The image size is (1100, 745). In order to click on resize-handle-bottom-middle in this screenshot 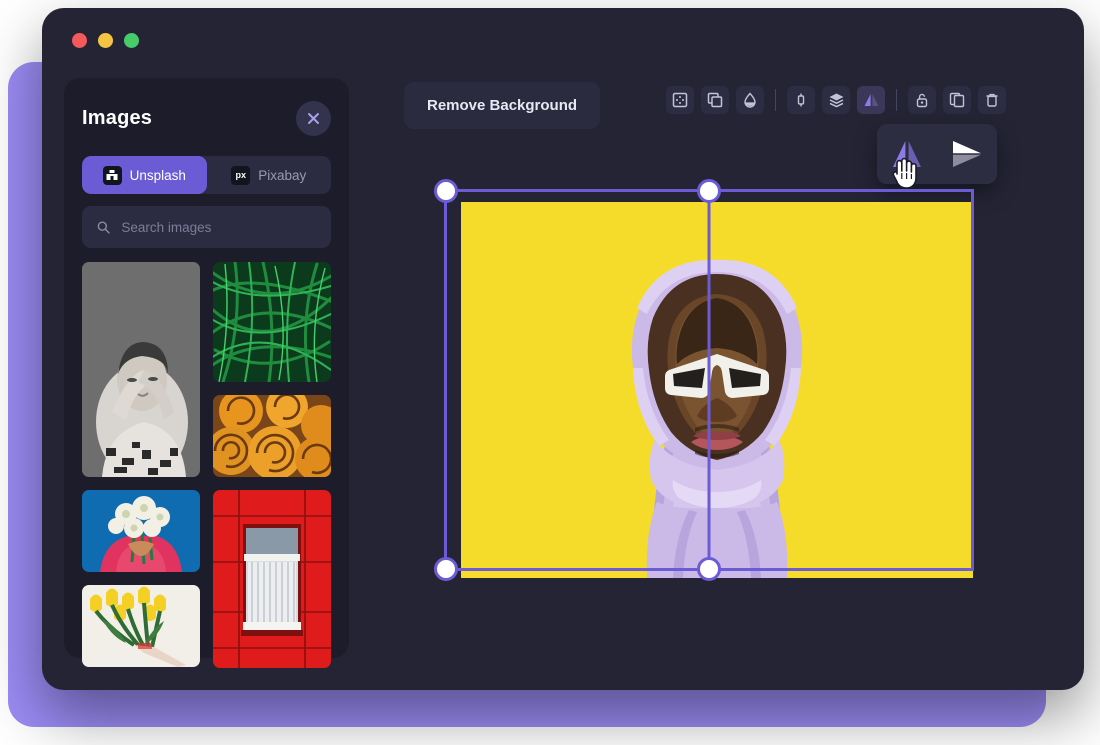, I will do `click(709, 569)`.